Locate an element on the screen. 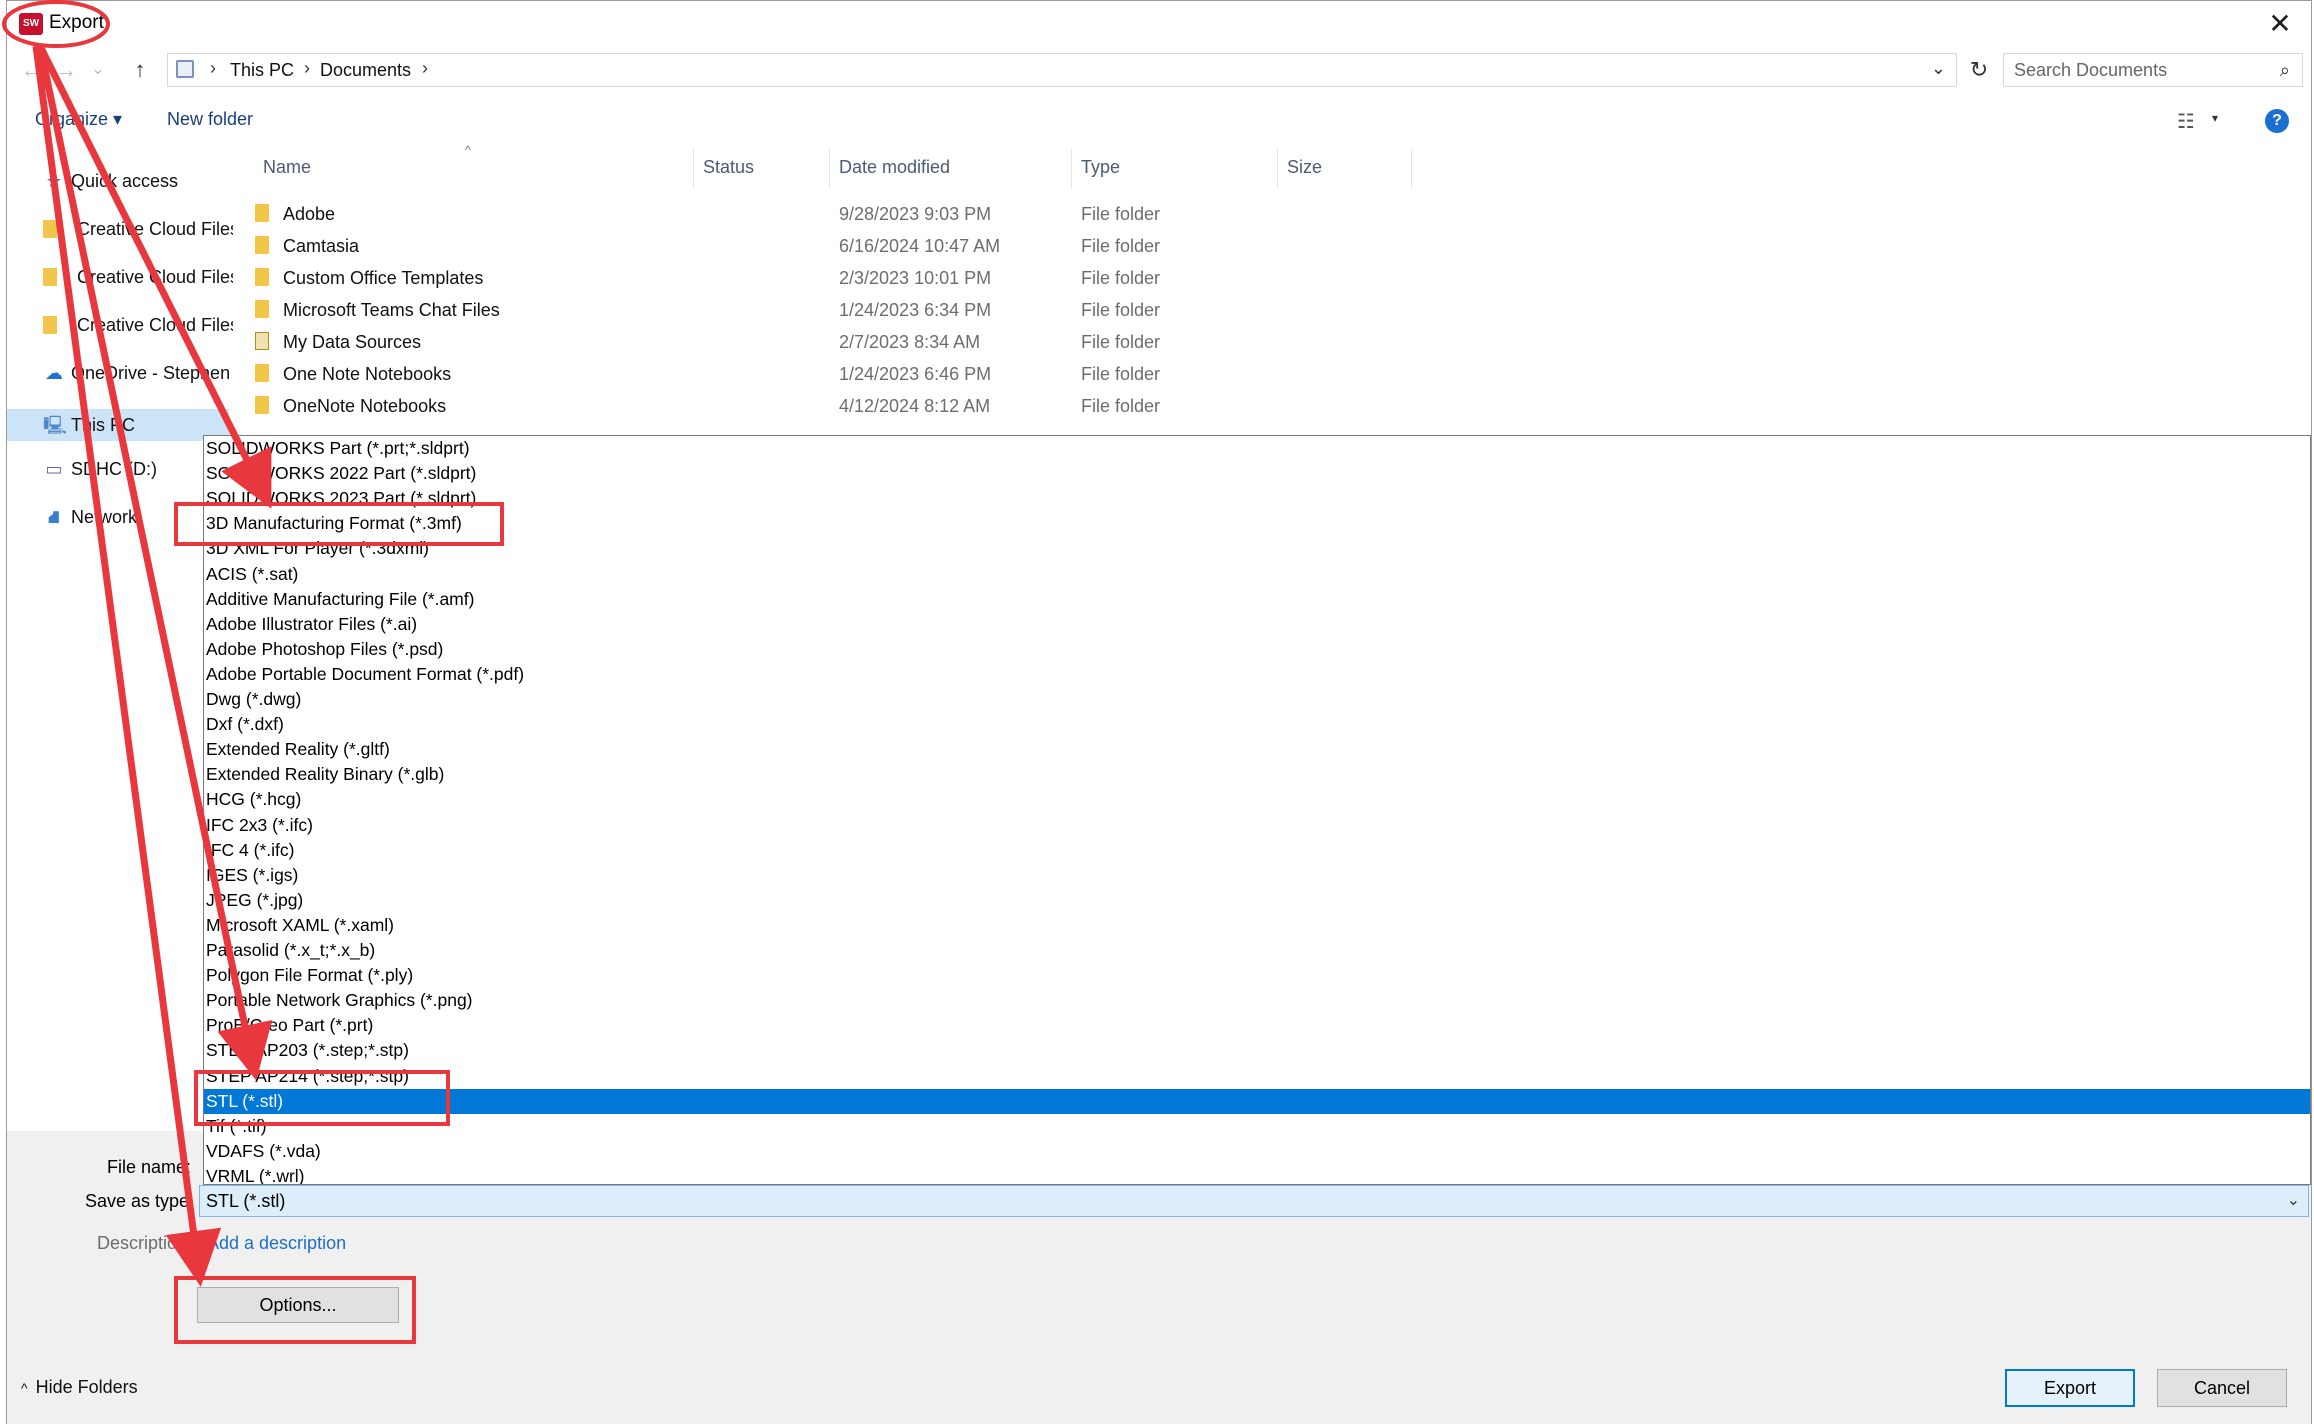 This screenshot has height=1424, width=2314. save-as-type-select: STL (*.stl) ⌄ is located at coordinates (1254, 1201).